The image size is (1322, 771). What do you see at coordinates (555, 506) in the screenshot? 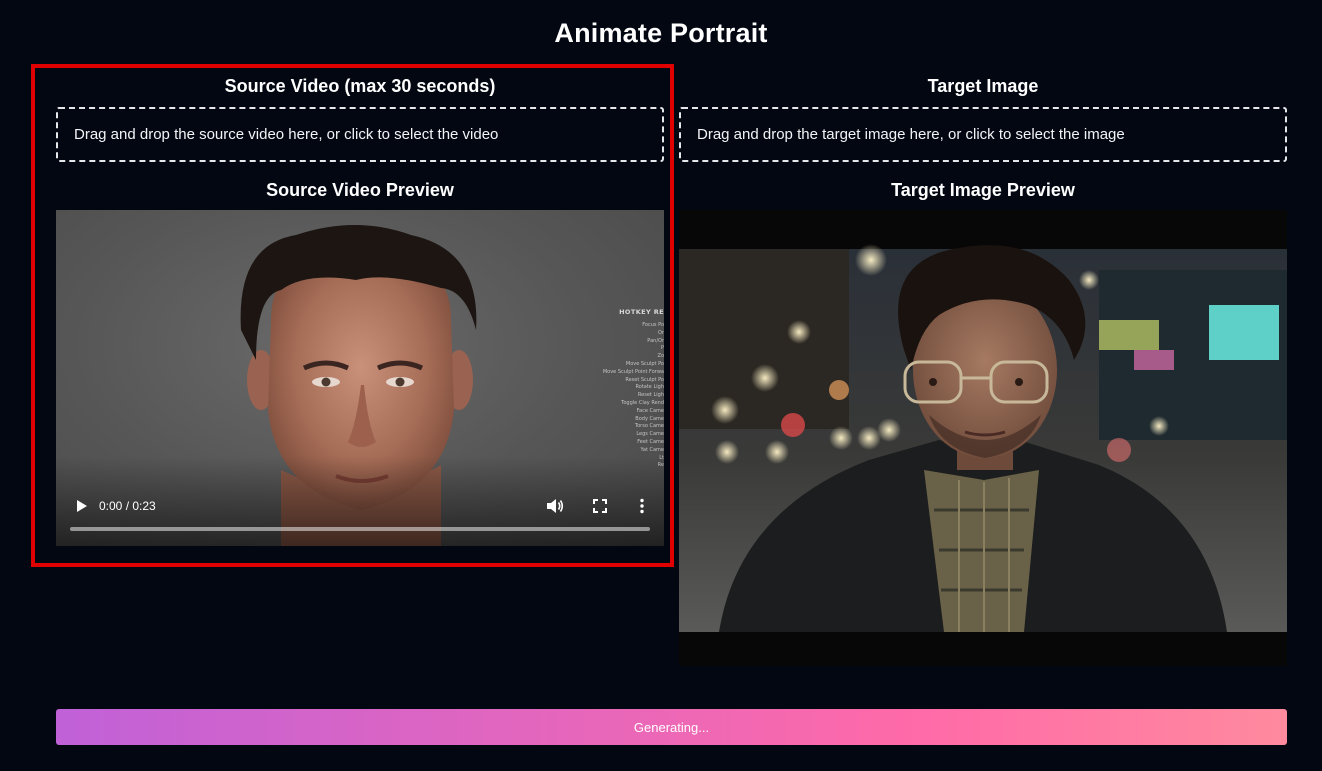
I see `volume-icon` at bounding box center [555, 506].